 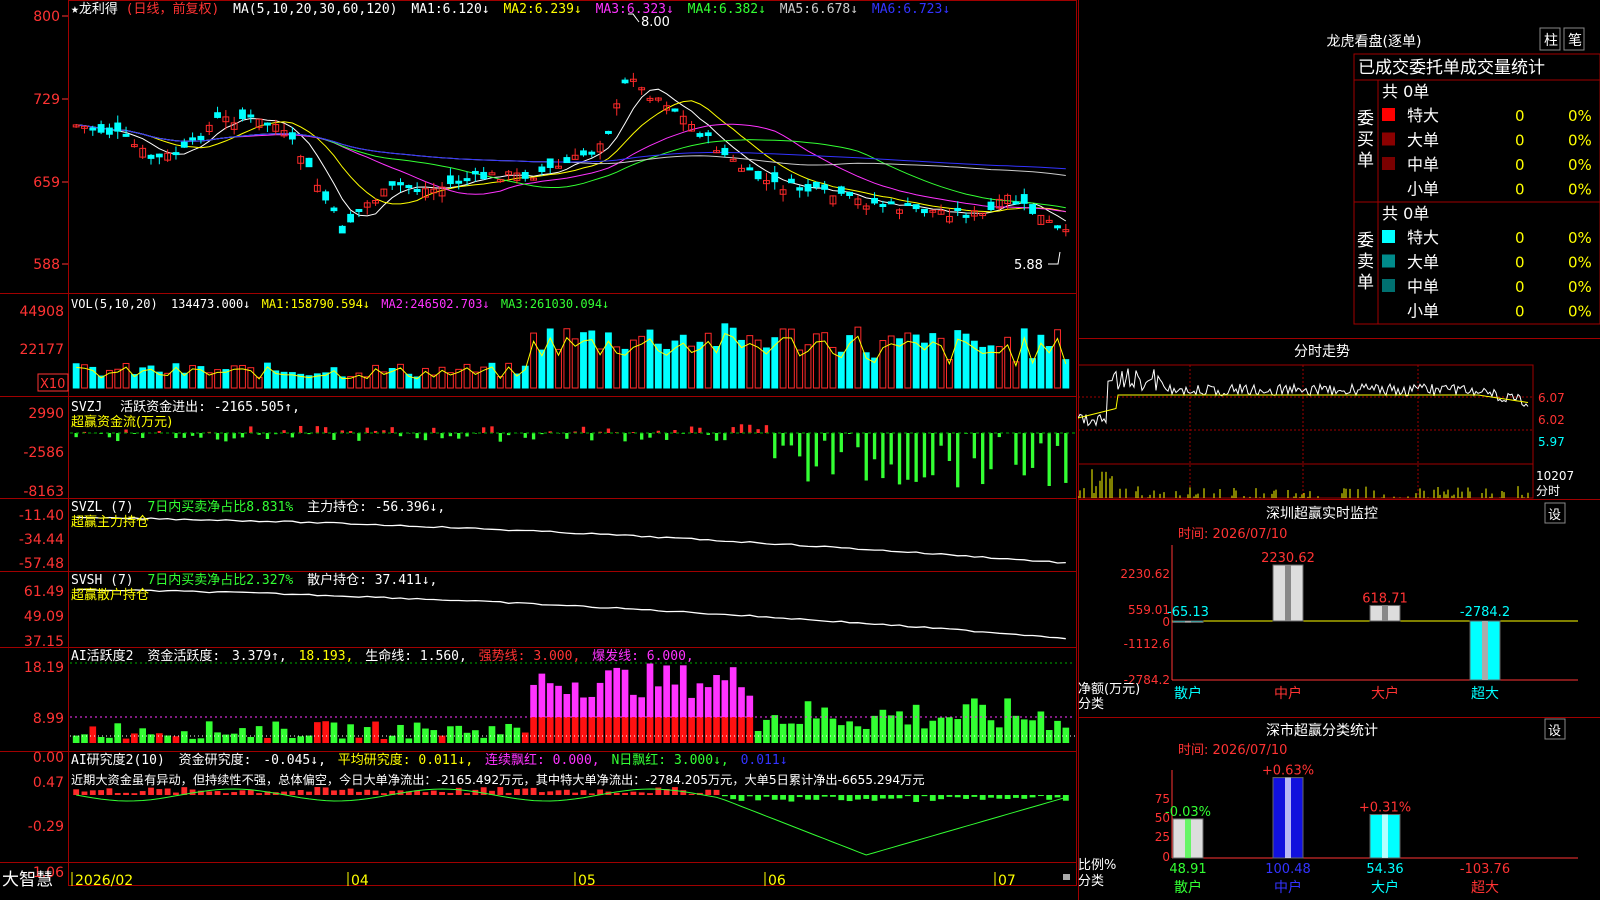 What do you see at coordinates (1485, 694) in the screenshot?
I see `monitor-category: 超大` at bounding box center [1485, 694].